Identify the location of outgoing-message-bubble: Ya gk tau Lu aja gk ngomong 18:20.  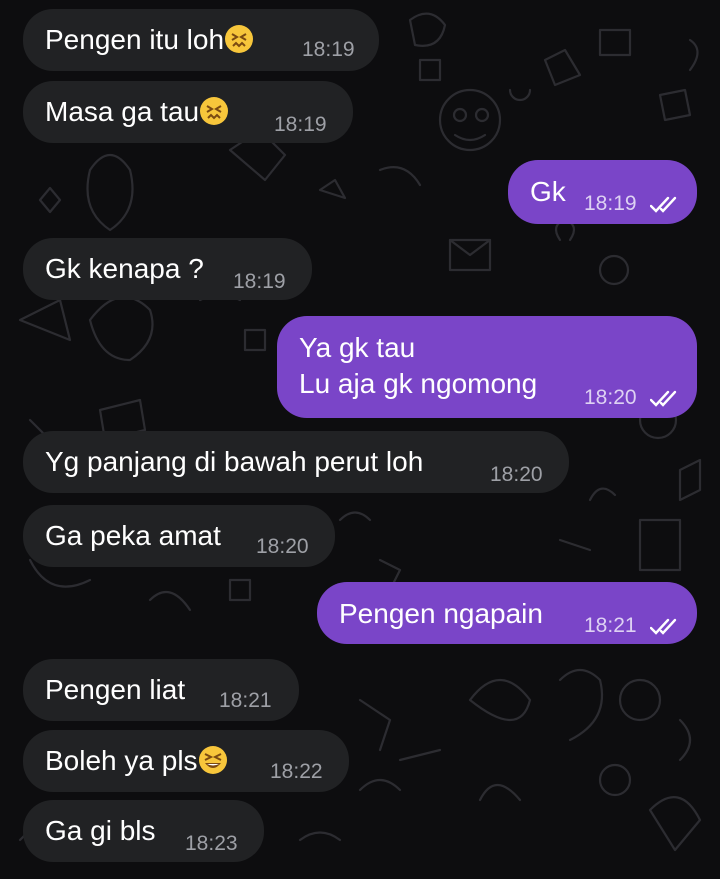
(487, 367).